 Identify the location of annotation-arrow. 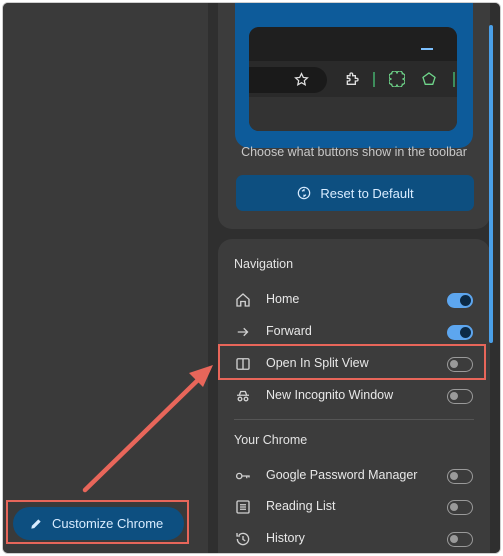
(147, 429).